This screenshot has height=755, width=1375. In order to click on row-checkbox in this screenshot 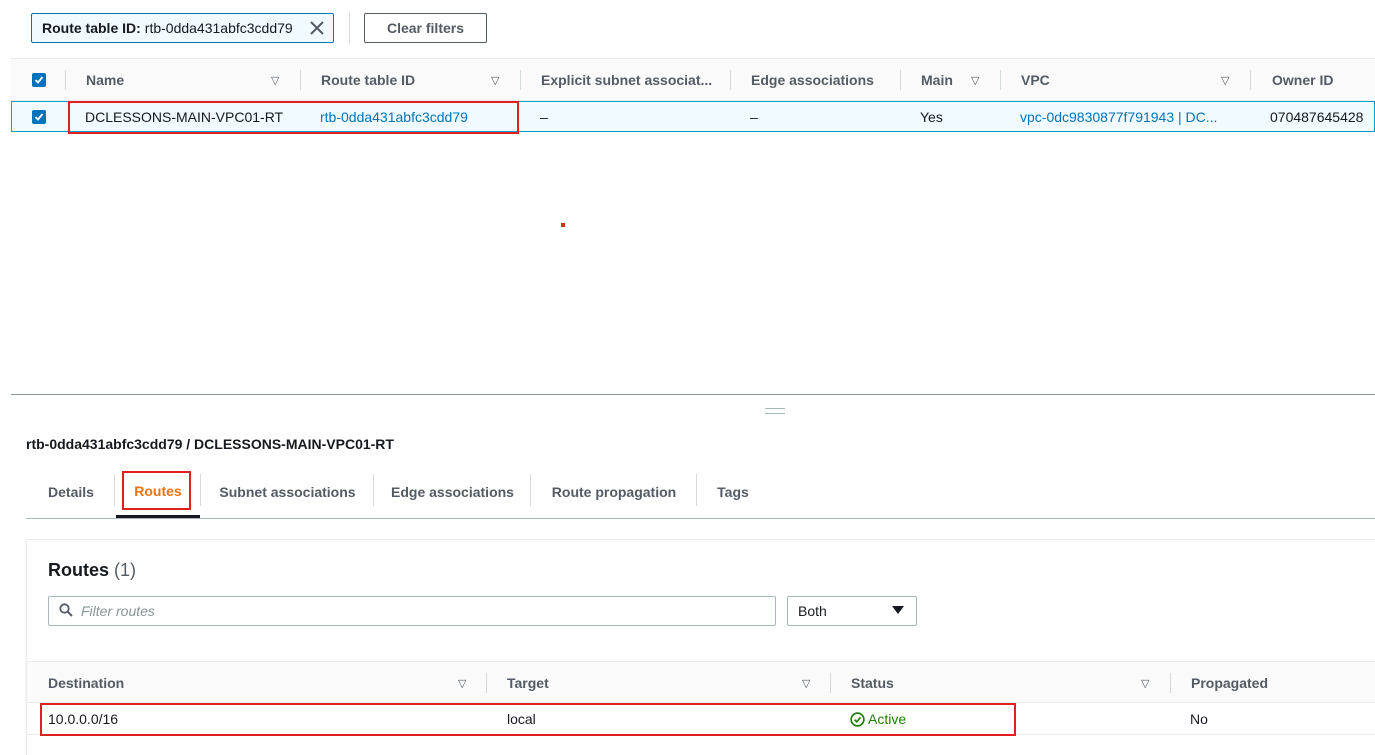, I will do `click(39, 116)`.